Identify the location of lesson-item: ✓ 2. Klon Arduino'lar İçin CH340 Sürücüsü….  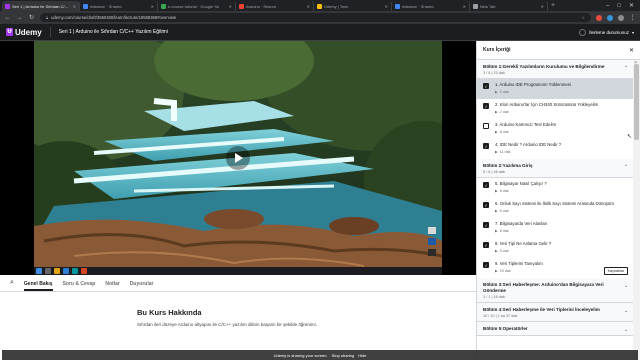
(555, 109).